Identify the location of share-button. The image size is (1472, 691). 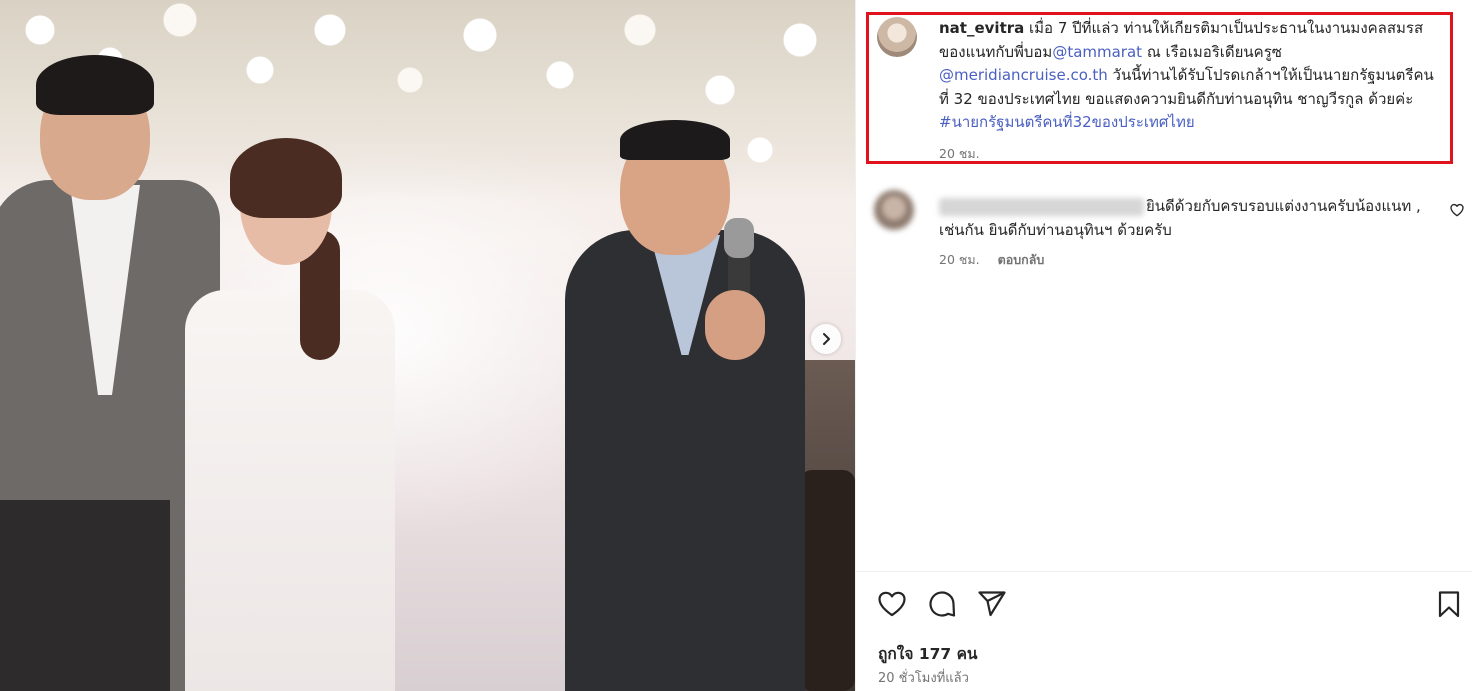
(992, 604).